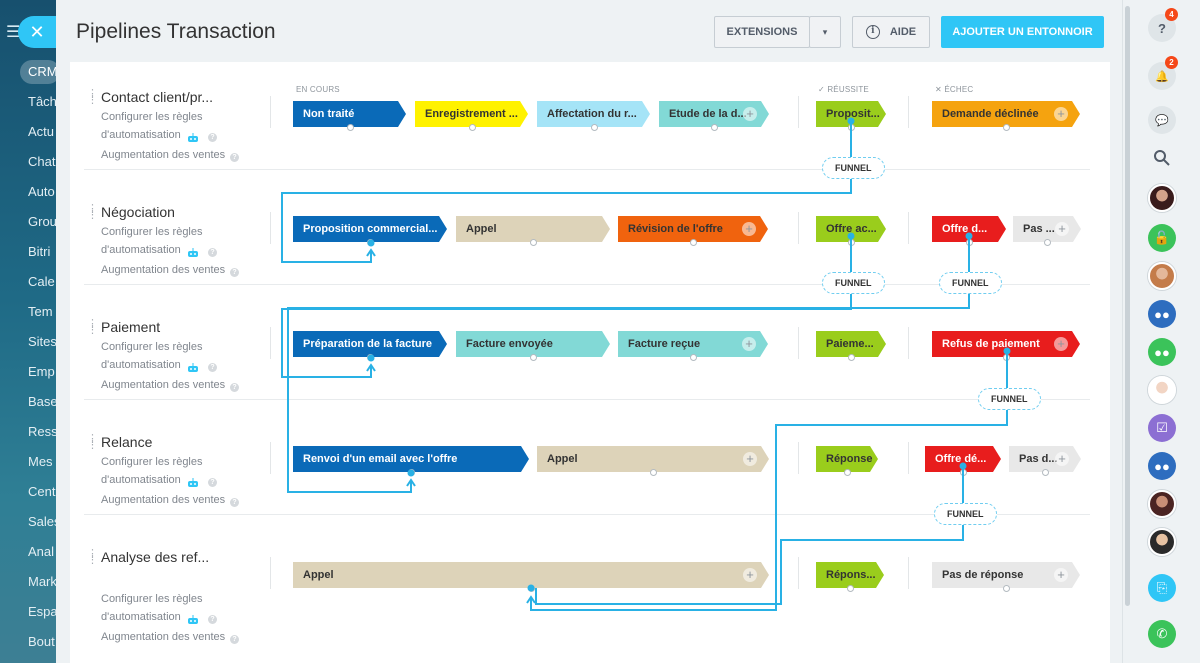  I want to click on extensions-button: EXTENSIONS, so click(762, 32).